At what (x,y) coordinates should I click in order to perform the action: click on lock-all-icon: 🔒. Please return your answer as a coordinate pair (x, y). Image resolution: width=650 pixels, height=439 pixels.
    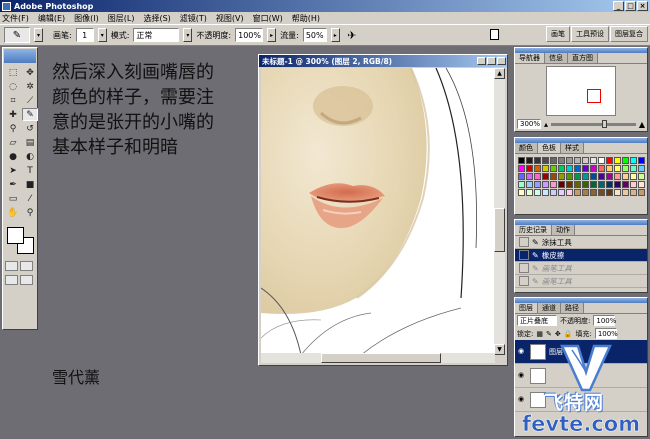
    Looking at the image, I should click on (568, 334).